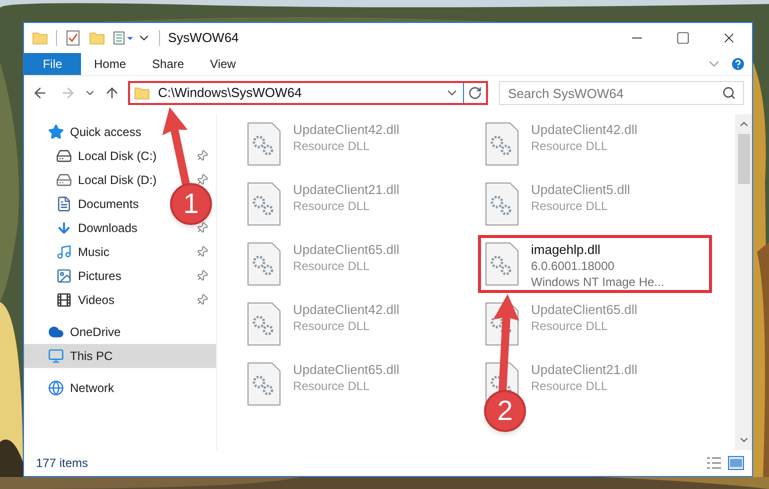 This screenshot has height=489, width=769. Describe the element at coordinates (83, 252) in the screenshot. I see `nav-item: Music` at that location.